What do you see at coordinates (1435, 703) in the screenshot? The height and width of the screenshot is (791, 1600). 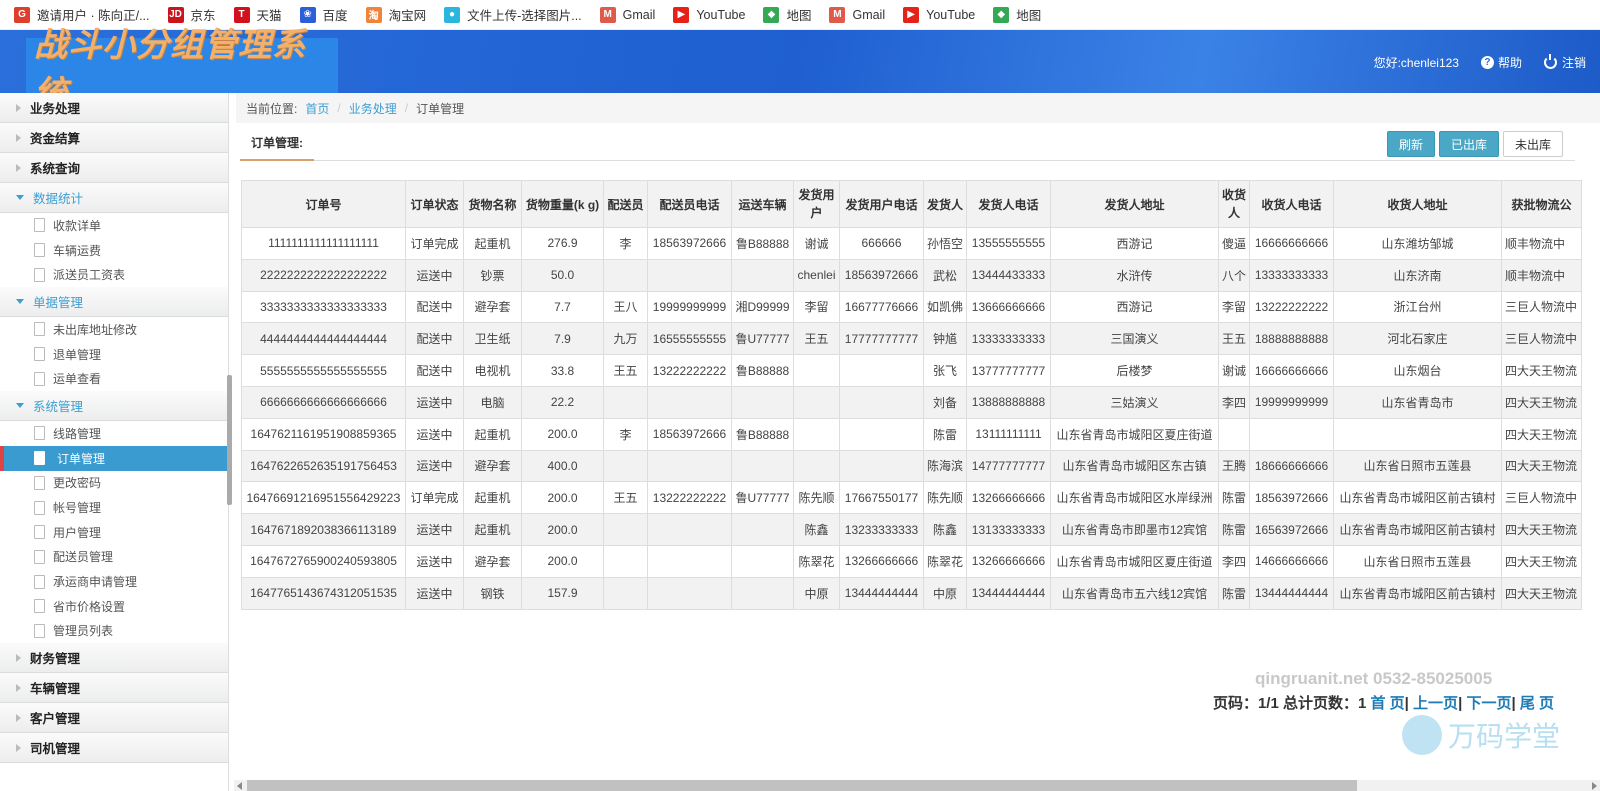 I see `prev-page-link: 上一页` at bounding box center [1435, 703].